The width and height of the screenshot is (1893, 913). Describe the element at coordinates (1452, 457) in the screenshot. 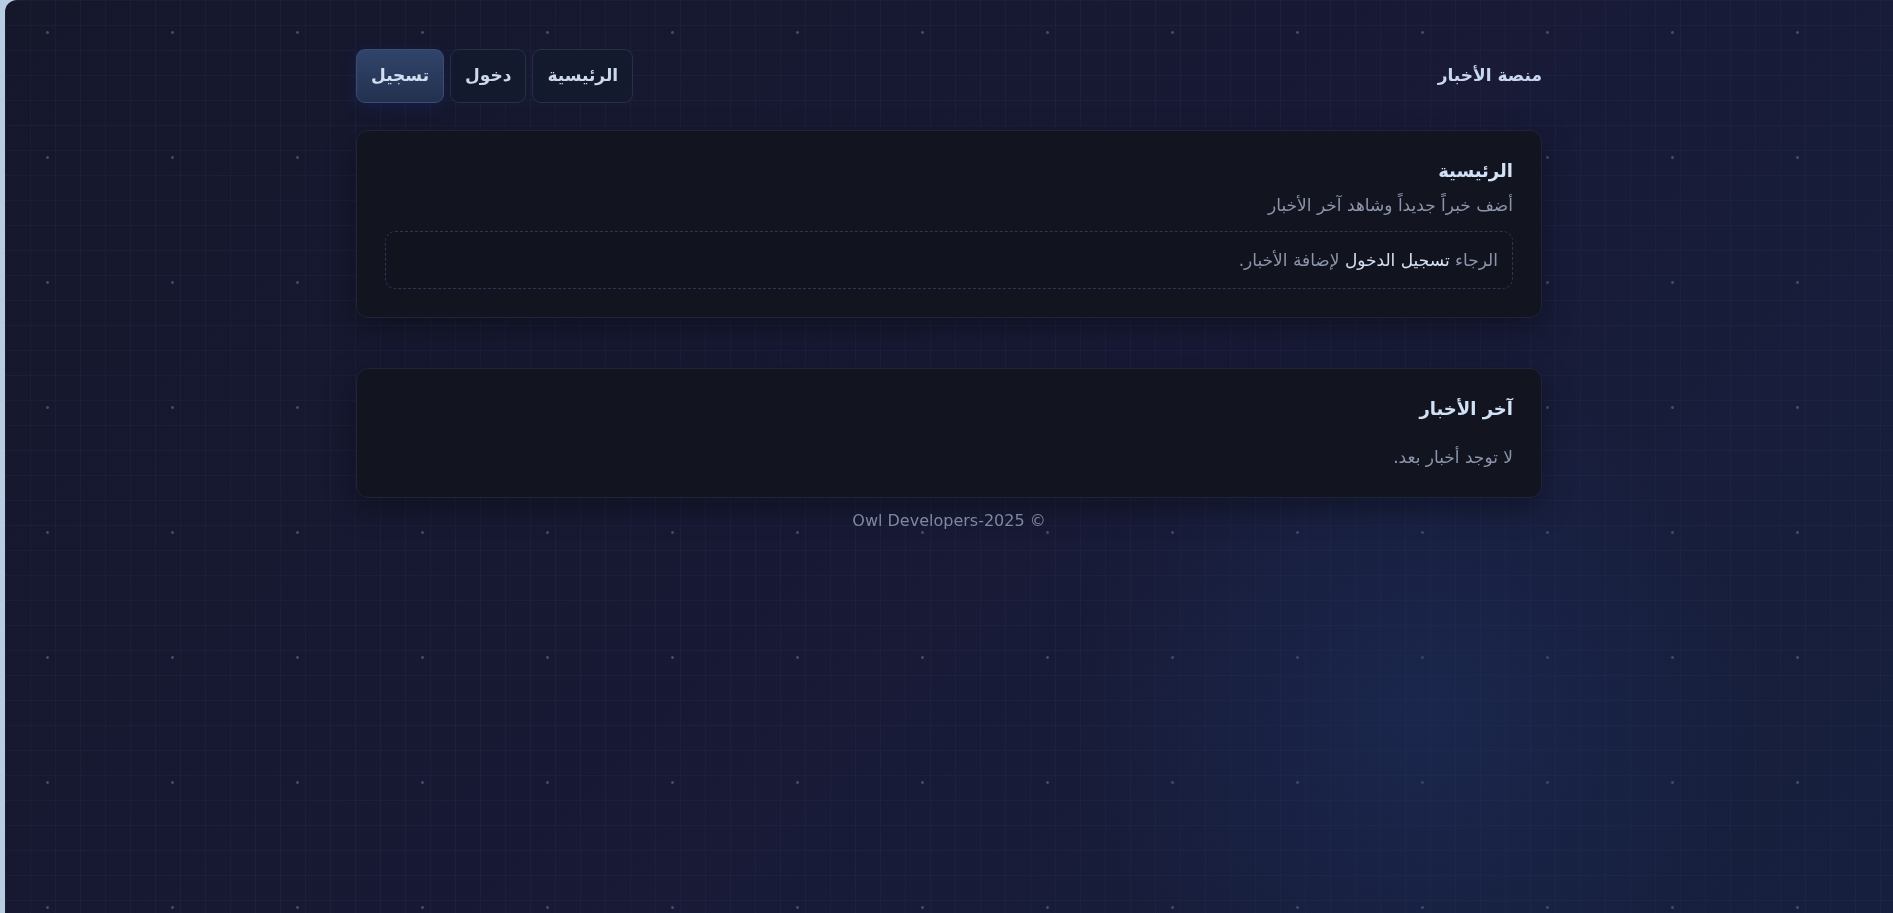

I see `empty-news-text: لا توجد أخبار بعد.` at that location.